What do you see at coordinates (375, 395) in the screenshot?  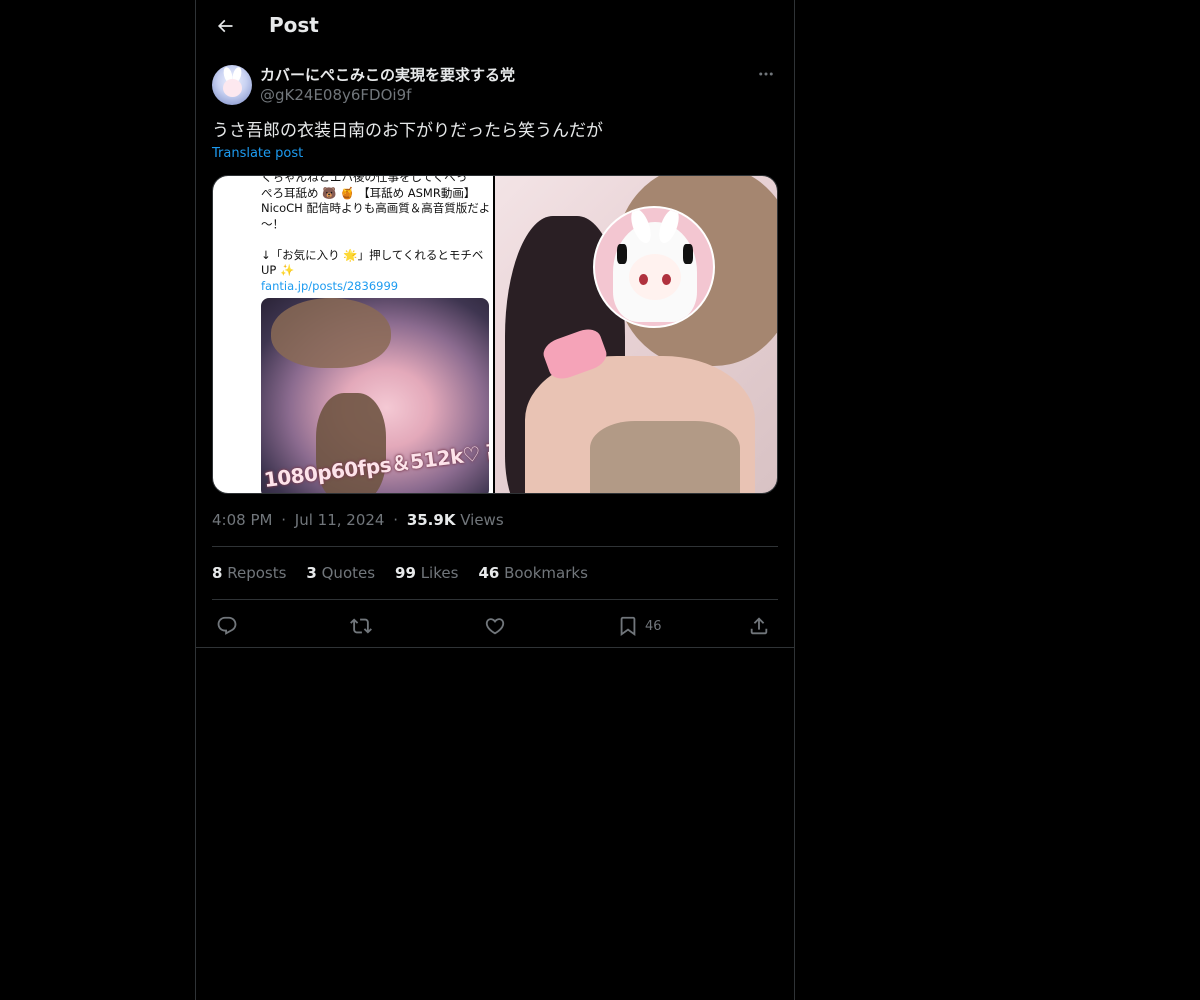 I see `screenshot-photo: 1080p60fps＆512k♡ 高音質耳舐め動画` at bounding box center [375, 395].